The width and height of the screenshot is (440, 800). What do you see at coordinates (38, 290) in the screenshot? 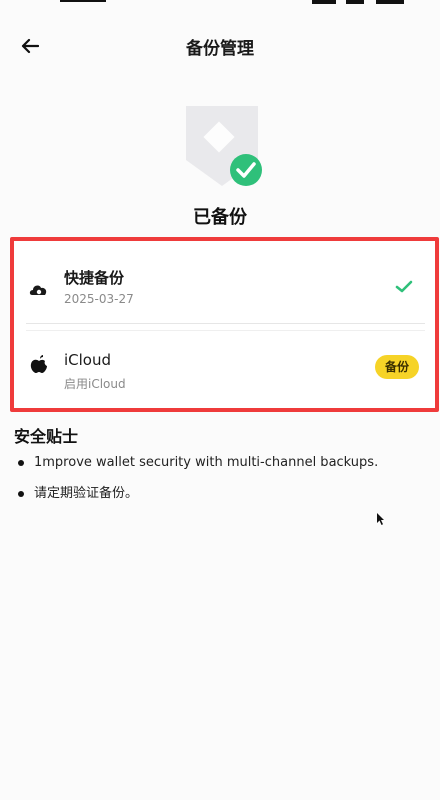
I see `cloud-icon` at bounding box center [38, 290].